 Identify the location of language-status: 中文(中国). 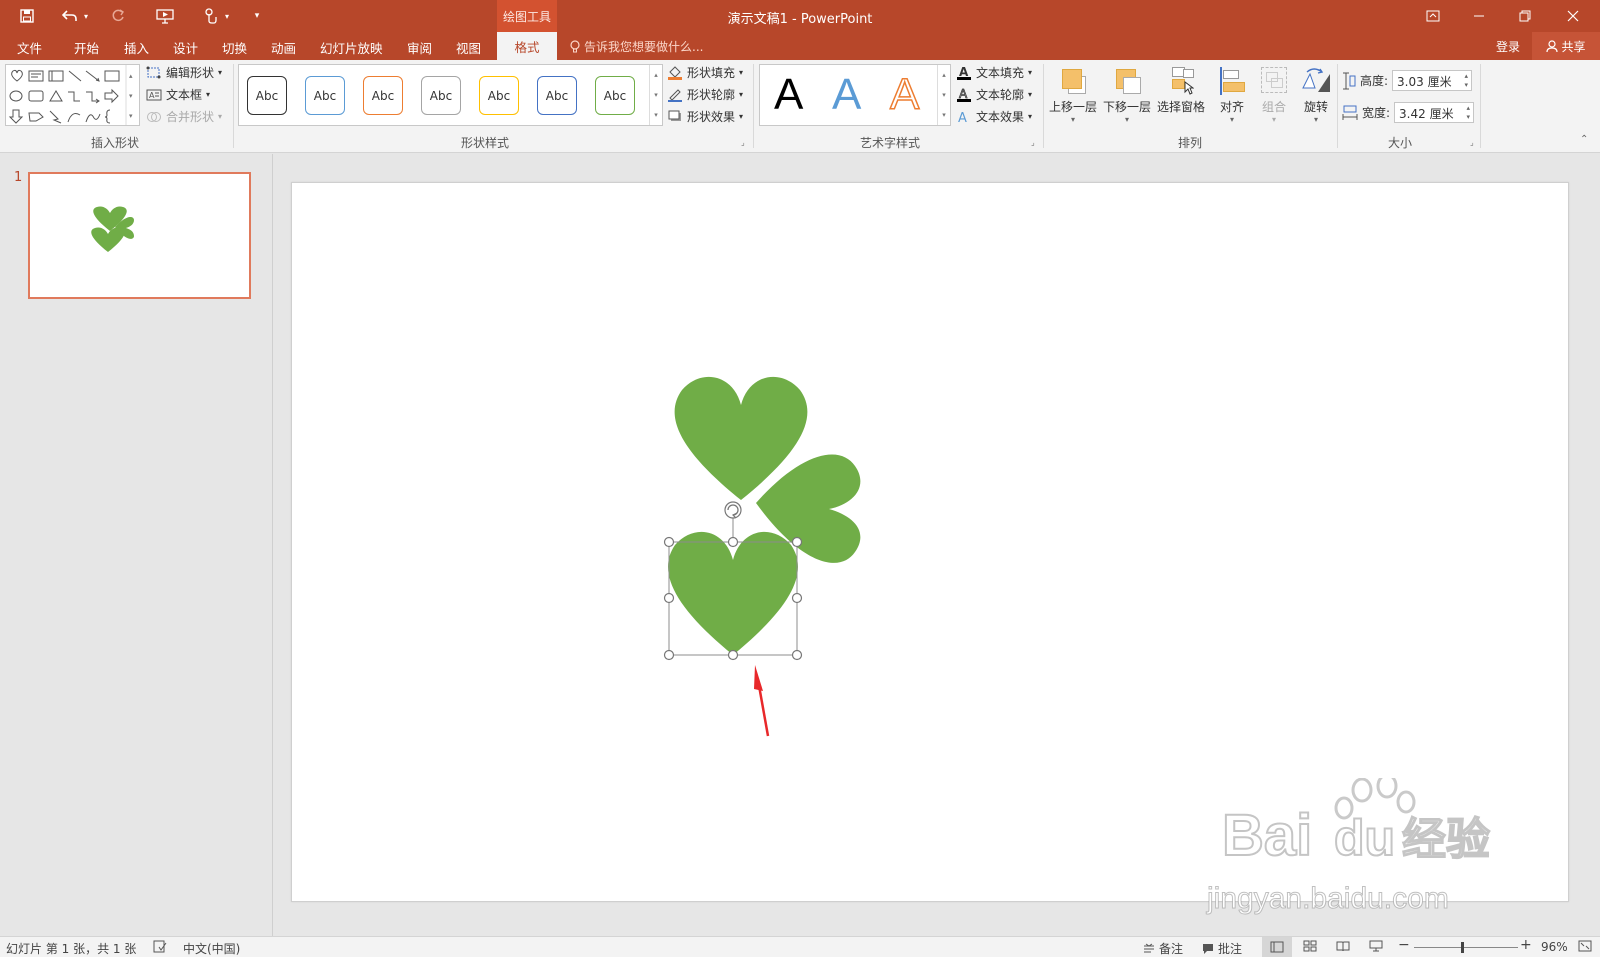
(211, 948).